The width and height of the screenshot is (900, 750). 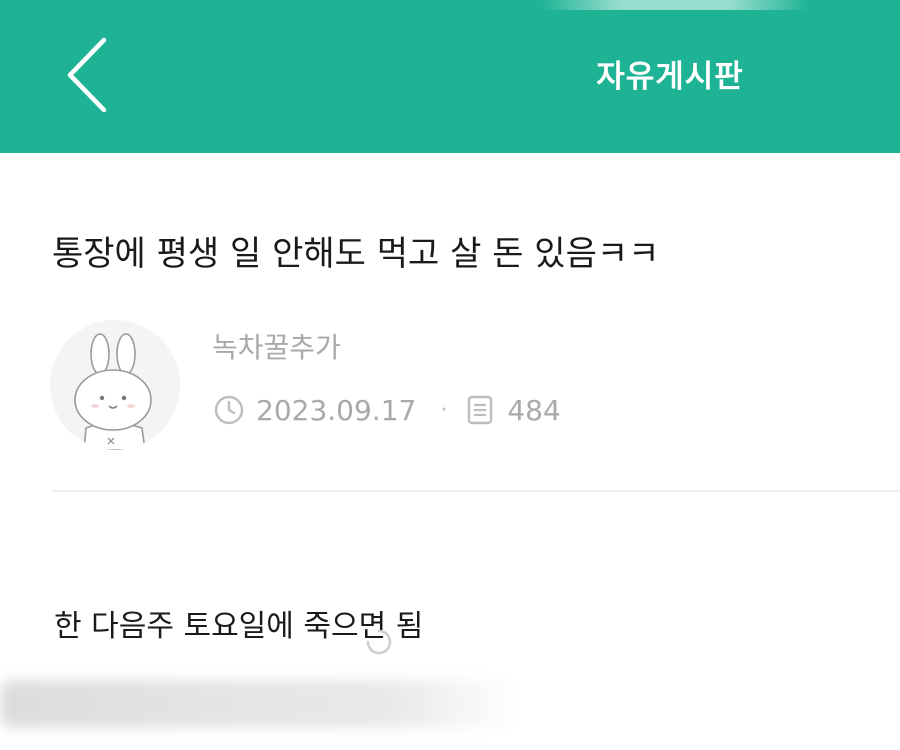 I want to click on document-icon, so click(x=480, y=410).